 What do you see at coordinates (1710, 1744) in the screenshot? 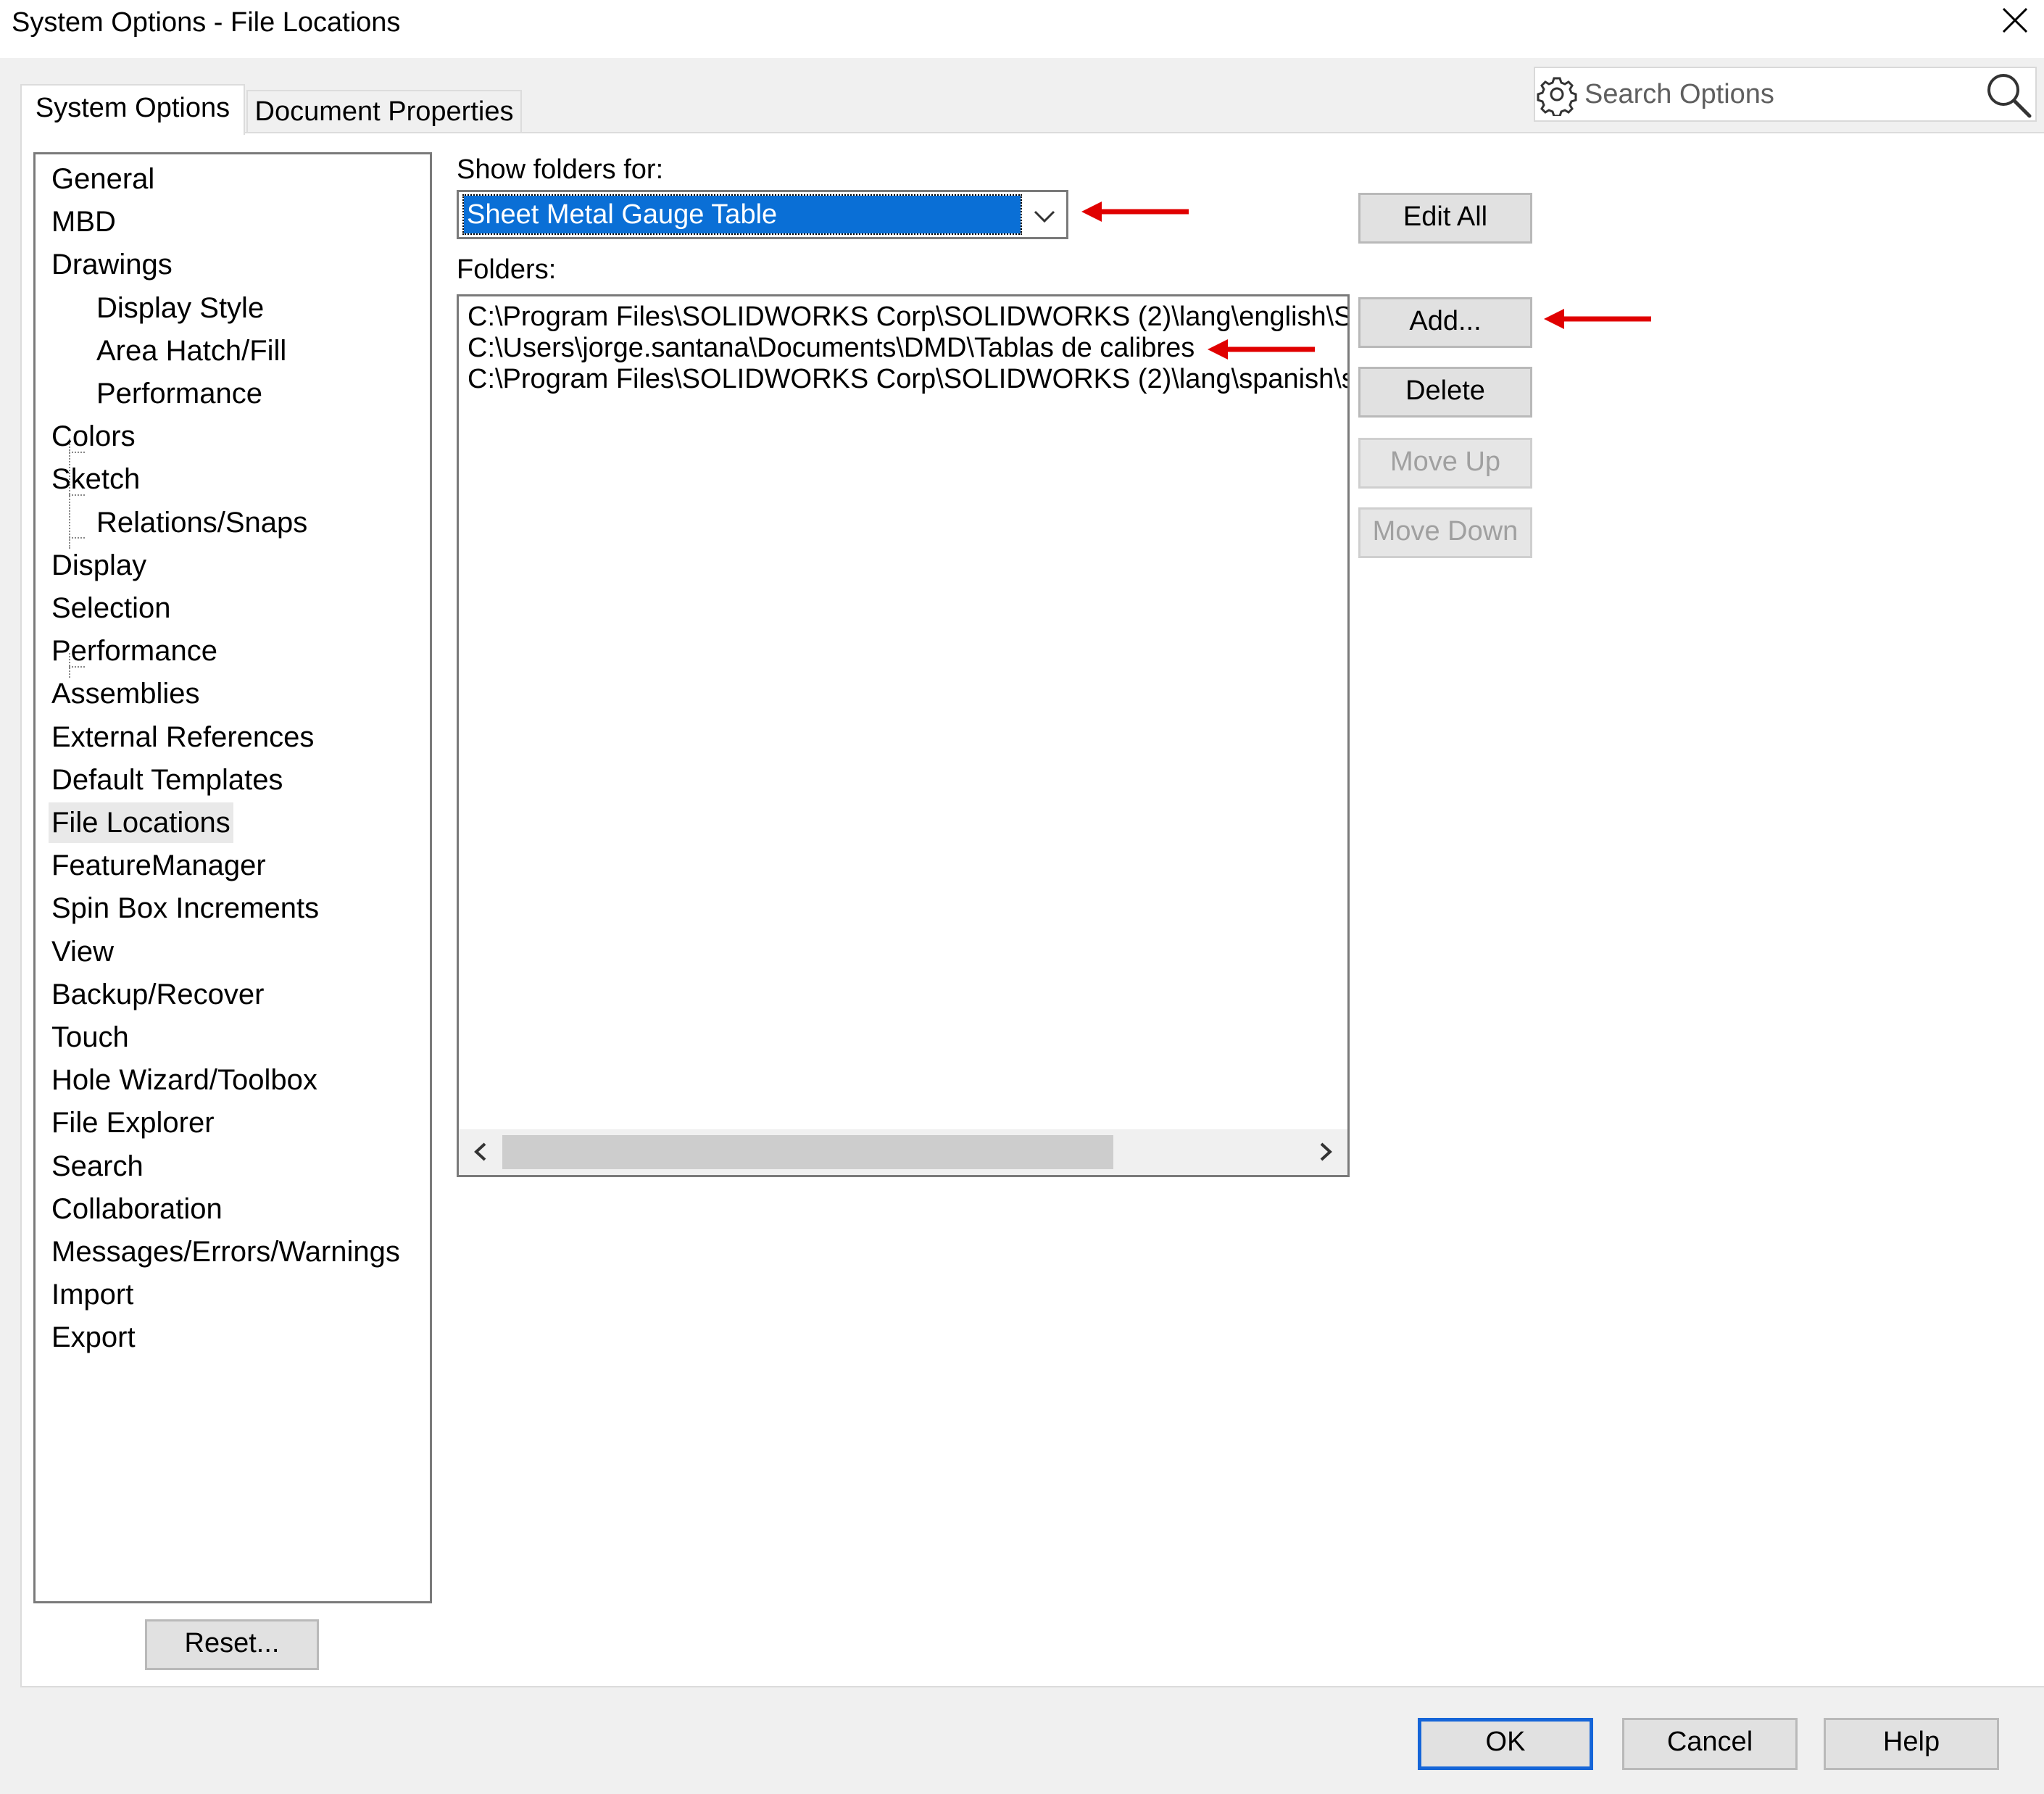
I see `cancel-button: Cancel` at bounding box center [1710, 1744].